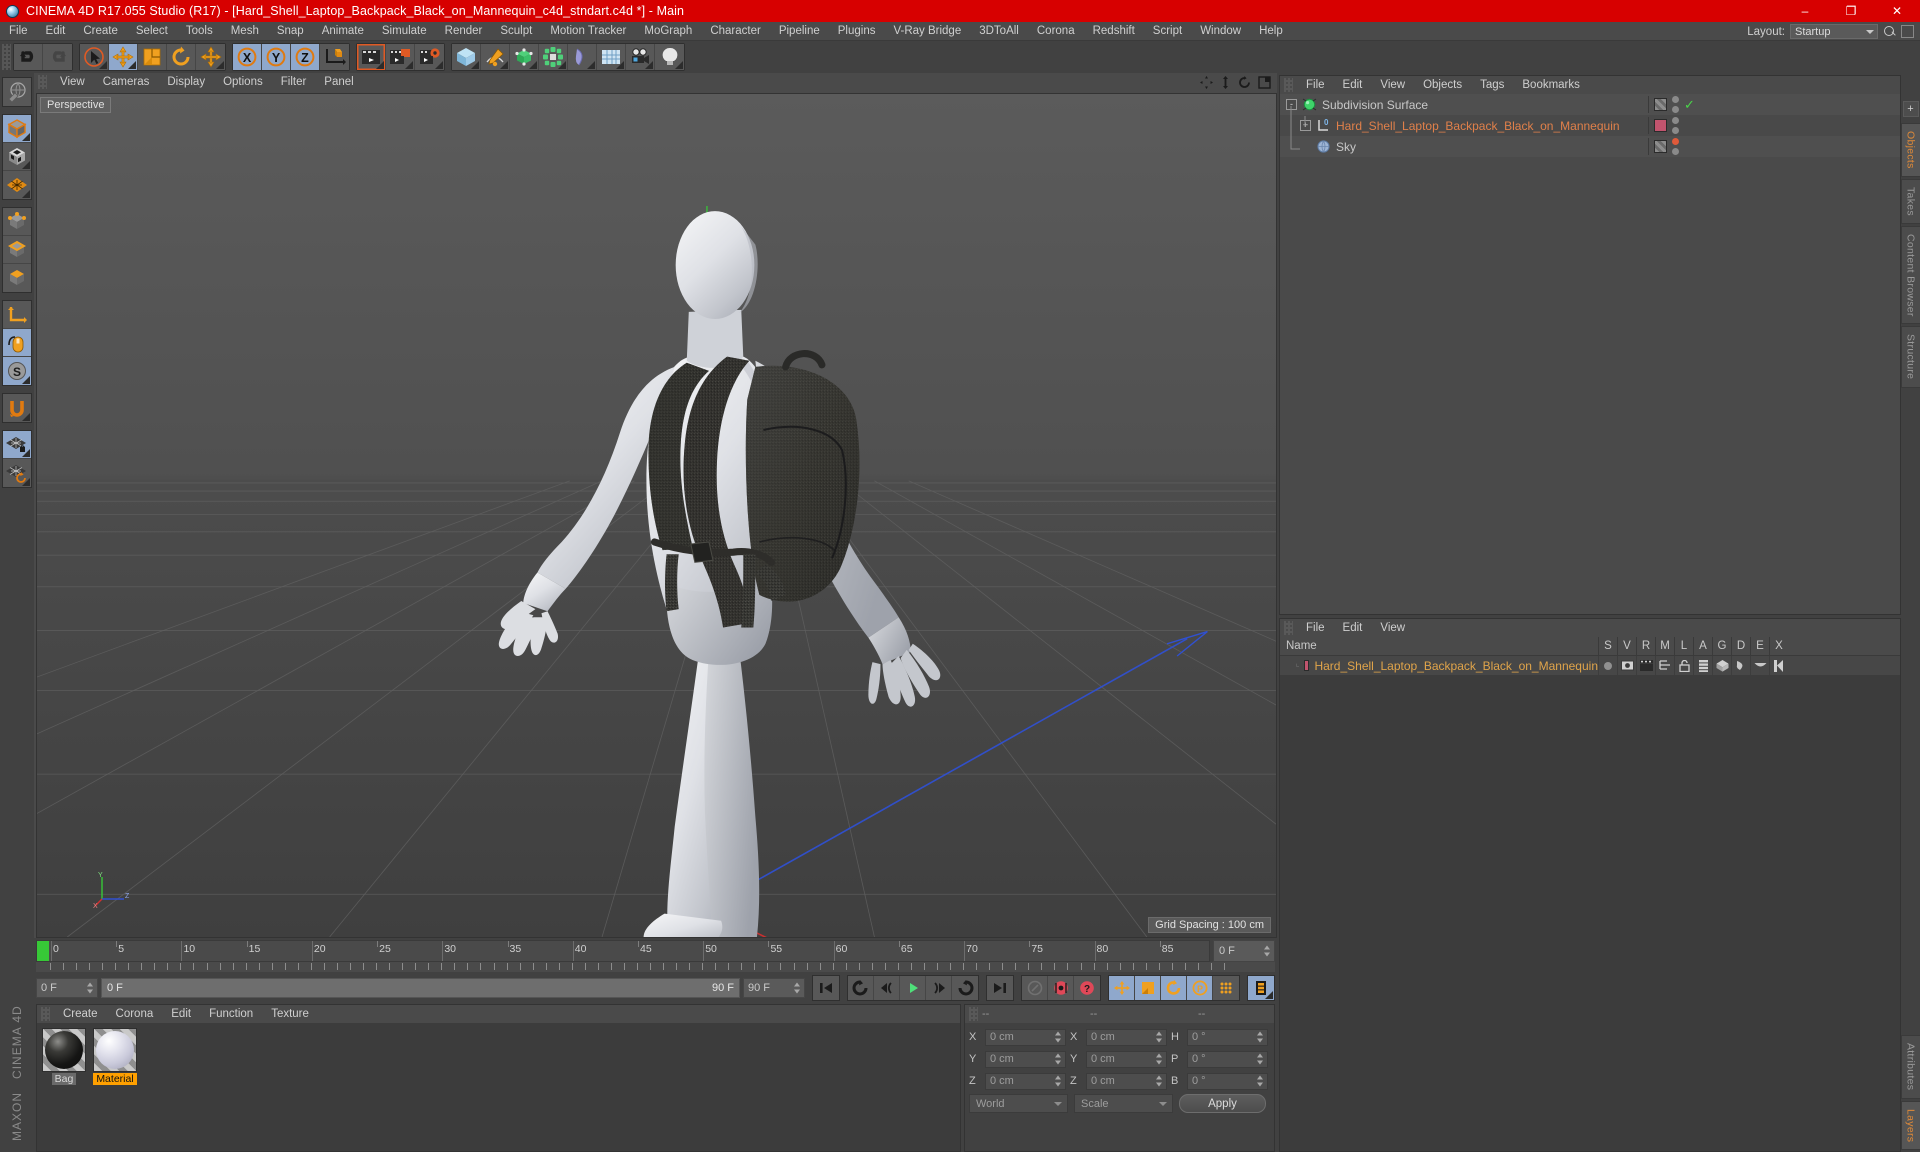 Image resolution: width=1920 pixels, height=1152 pixels. I want to click on tab-structure: Structure, so click(1910, 357).